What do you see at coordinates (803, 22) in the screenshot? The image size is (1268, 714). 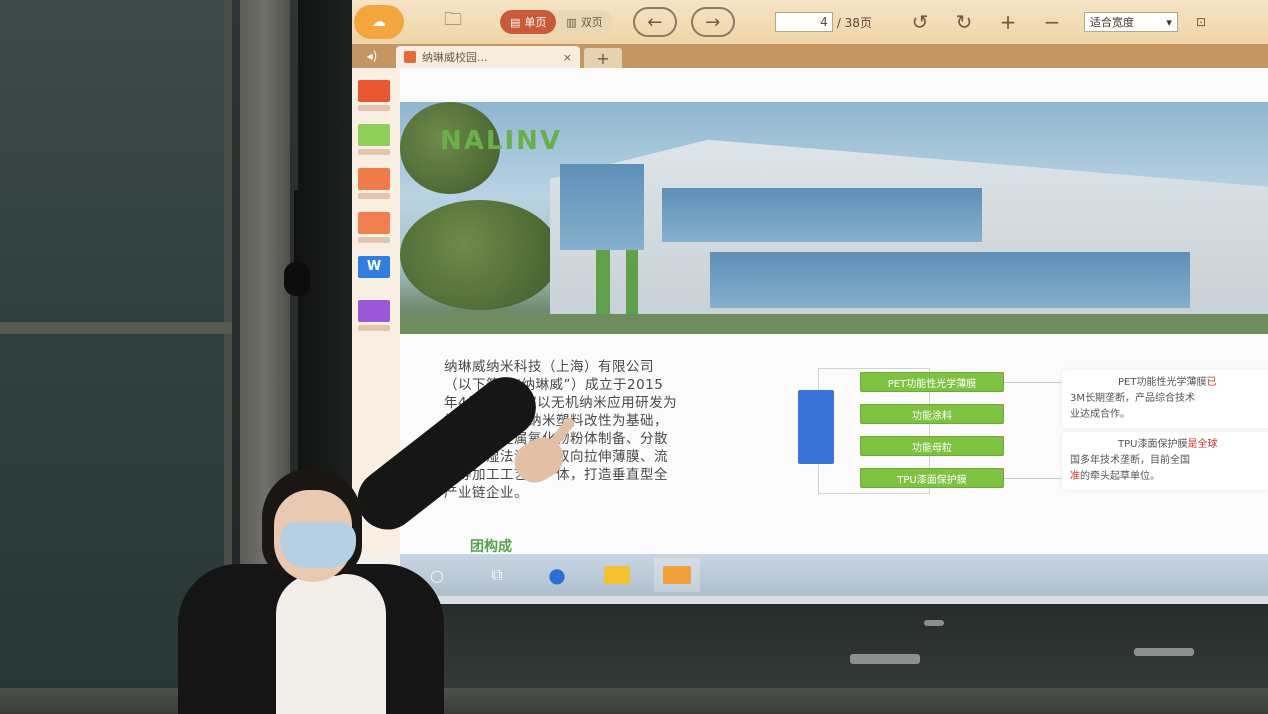 I see `page-number-input: 4` at bounding box center [803, 22].